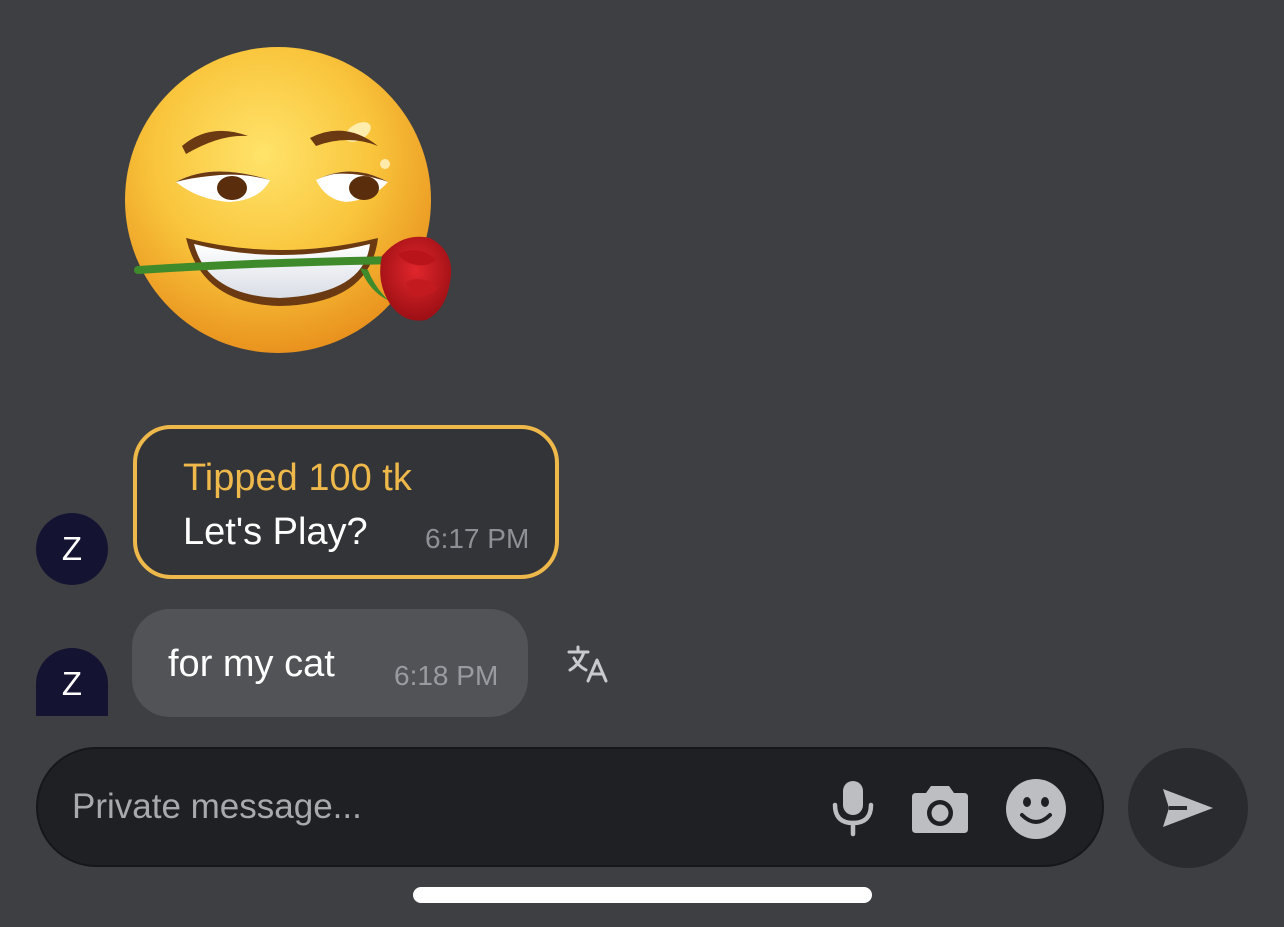 The height and width of the screenshot is (927, 1284). What do you see at coordinates (940, 809) in the screenshot?
I see `camera-icon` at bounding box center [940, 809].